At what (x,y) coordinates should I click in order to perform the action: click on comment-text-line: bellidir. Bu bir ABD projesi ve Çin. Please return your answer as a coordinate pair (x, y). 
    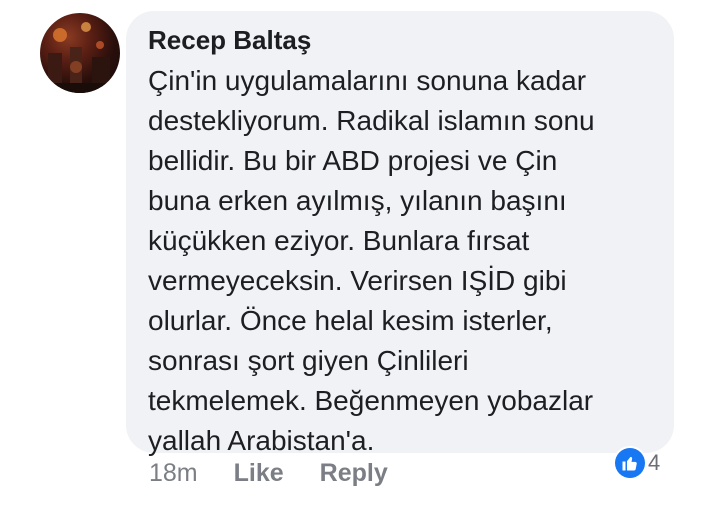
    Looking at the image, I should click on (353, 160).